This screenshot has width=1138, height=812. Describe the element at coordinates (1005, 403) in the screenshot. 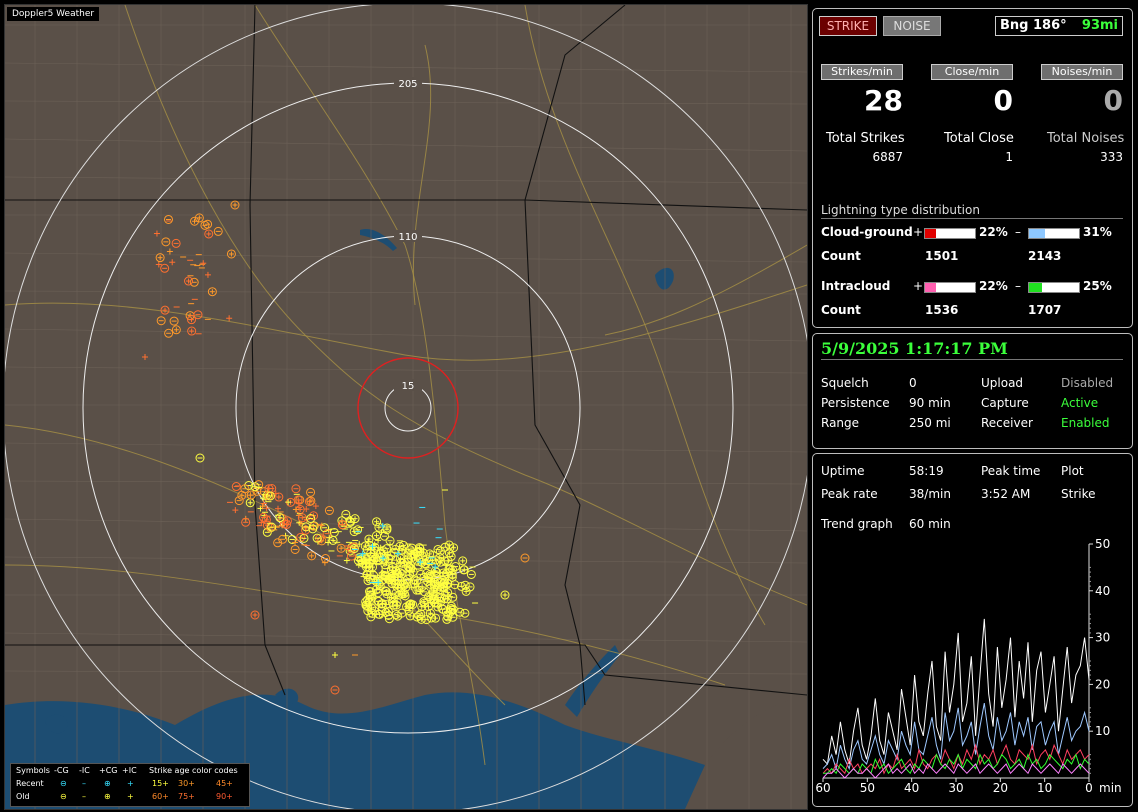

I see `capture-label: Capture` at that location.